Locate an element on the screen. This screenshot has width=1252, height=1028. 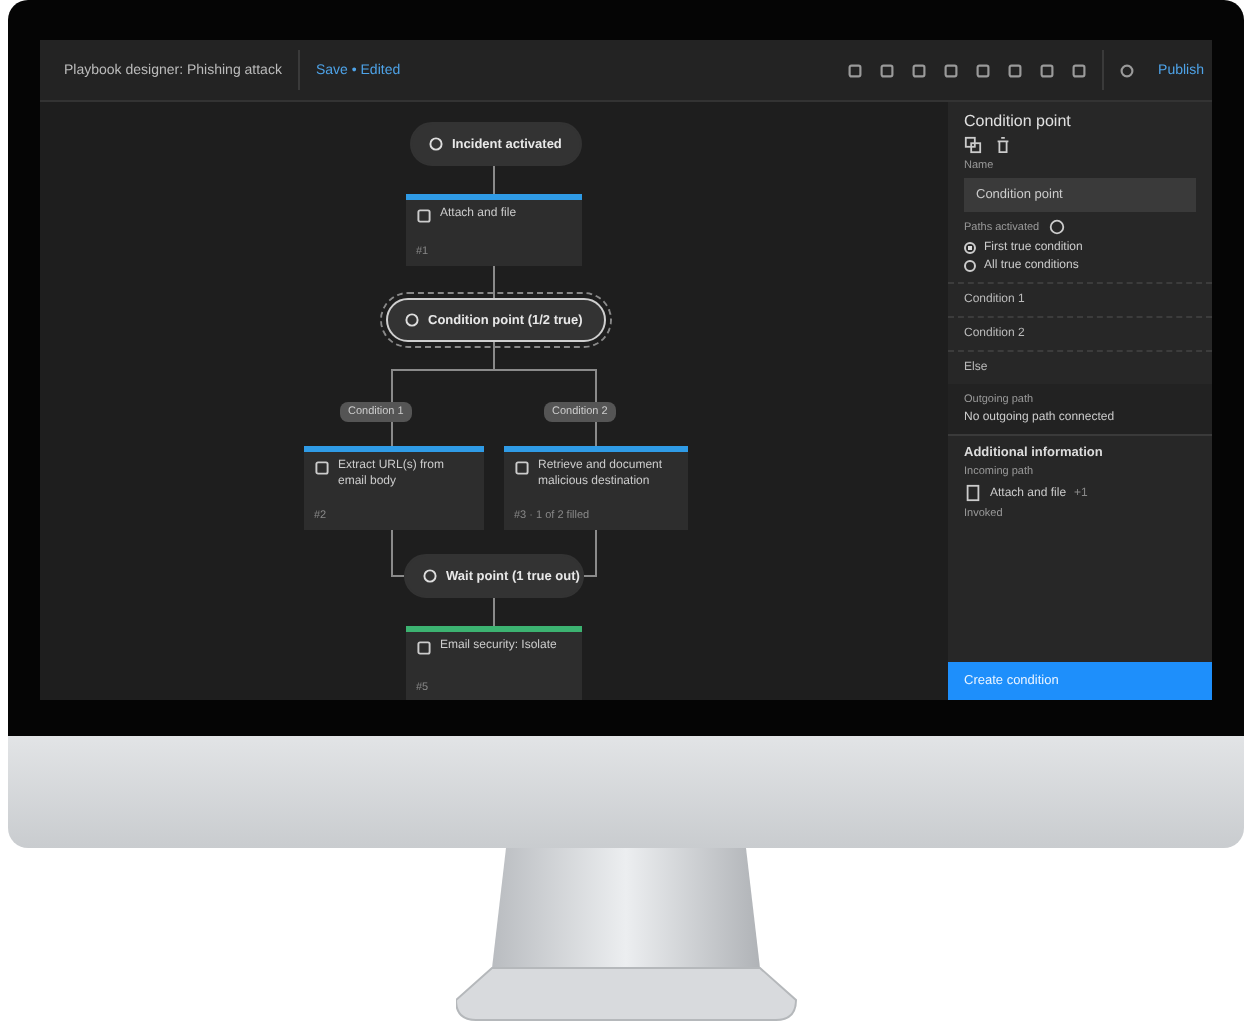
help-icon is located at coordinates (1056, 227).